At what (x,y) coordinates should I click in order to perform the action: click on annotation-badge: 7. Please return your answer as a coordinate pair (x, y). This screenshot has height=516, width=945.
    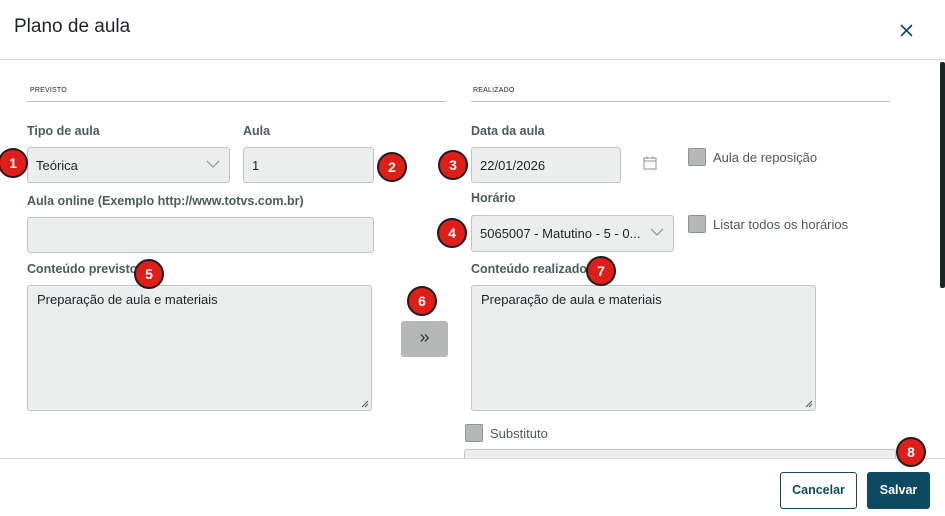
    Looking at the image, I should click on (601, 271).